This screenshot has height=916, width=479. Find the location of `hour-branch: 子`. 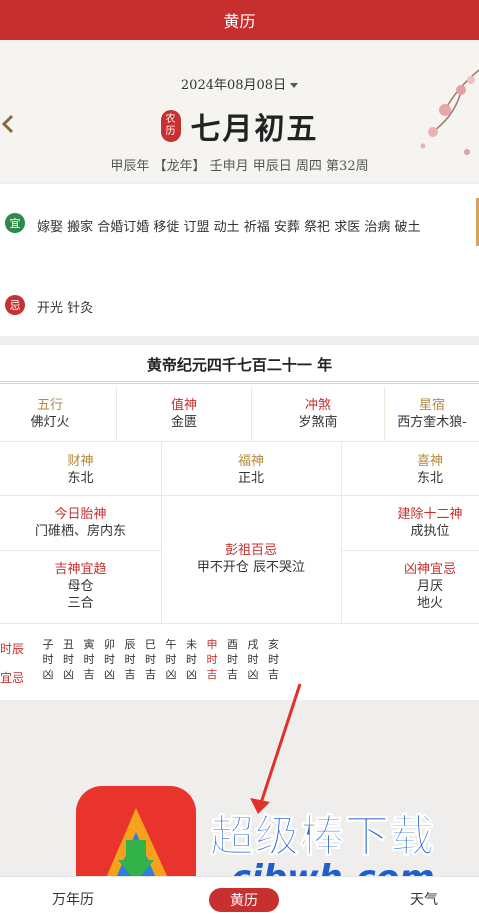

hour-branch: 子 is located at coordinates (48, 644).